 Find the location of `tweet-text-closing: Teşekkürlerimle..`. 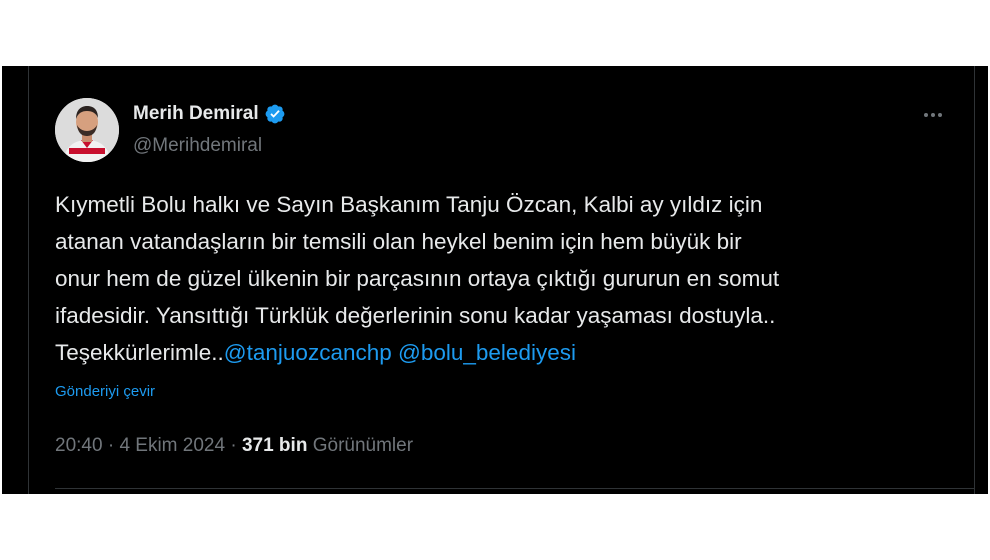

tweet-text-closing: Teşekkürlerimle.. is located at coordinates (139, 352).